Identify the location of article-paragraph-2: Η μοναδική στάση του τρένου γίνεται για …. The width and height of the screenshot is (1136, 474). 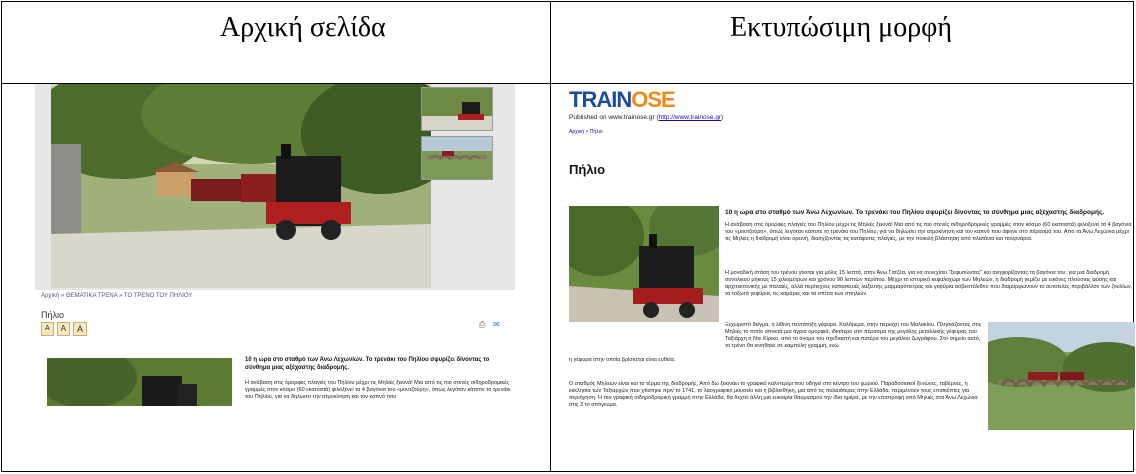
(929, 283).